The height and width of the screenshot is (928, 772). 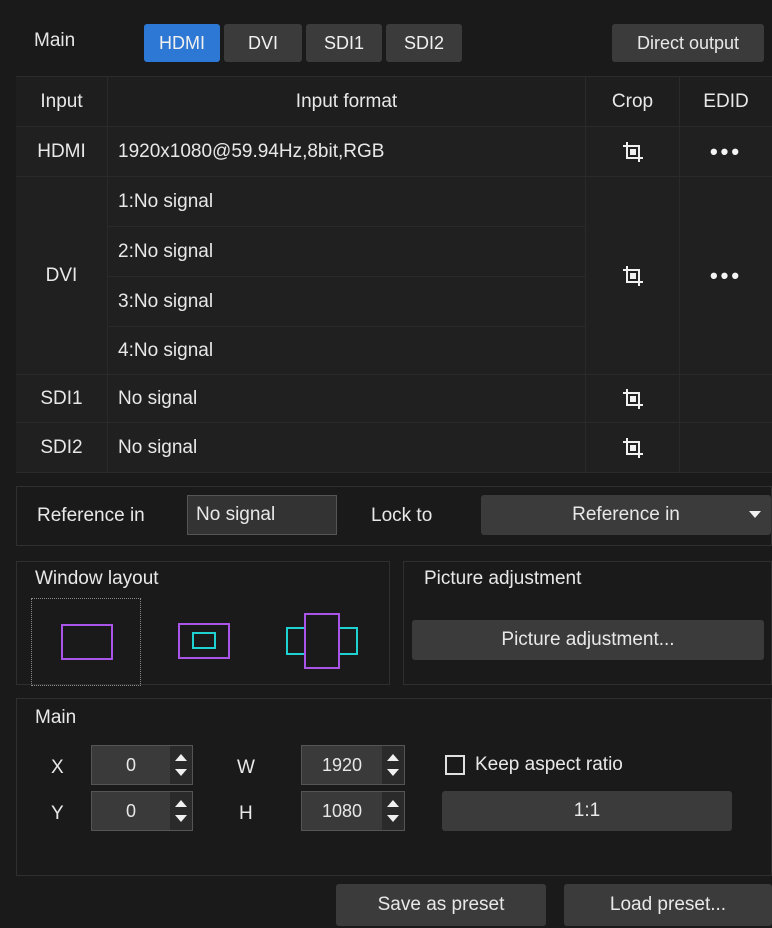 I want to click on column-header-edid: EDID, so click(x=726, y=102).